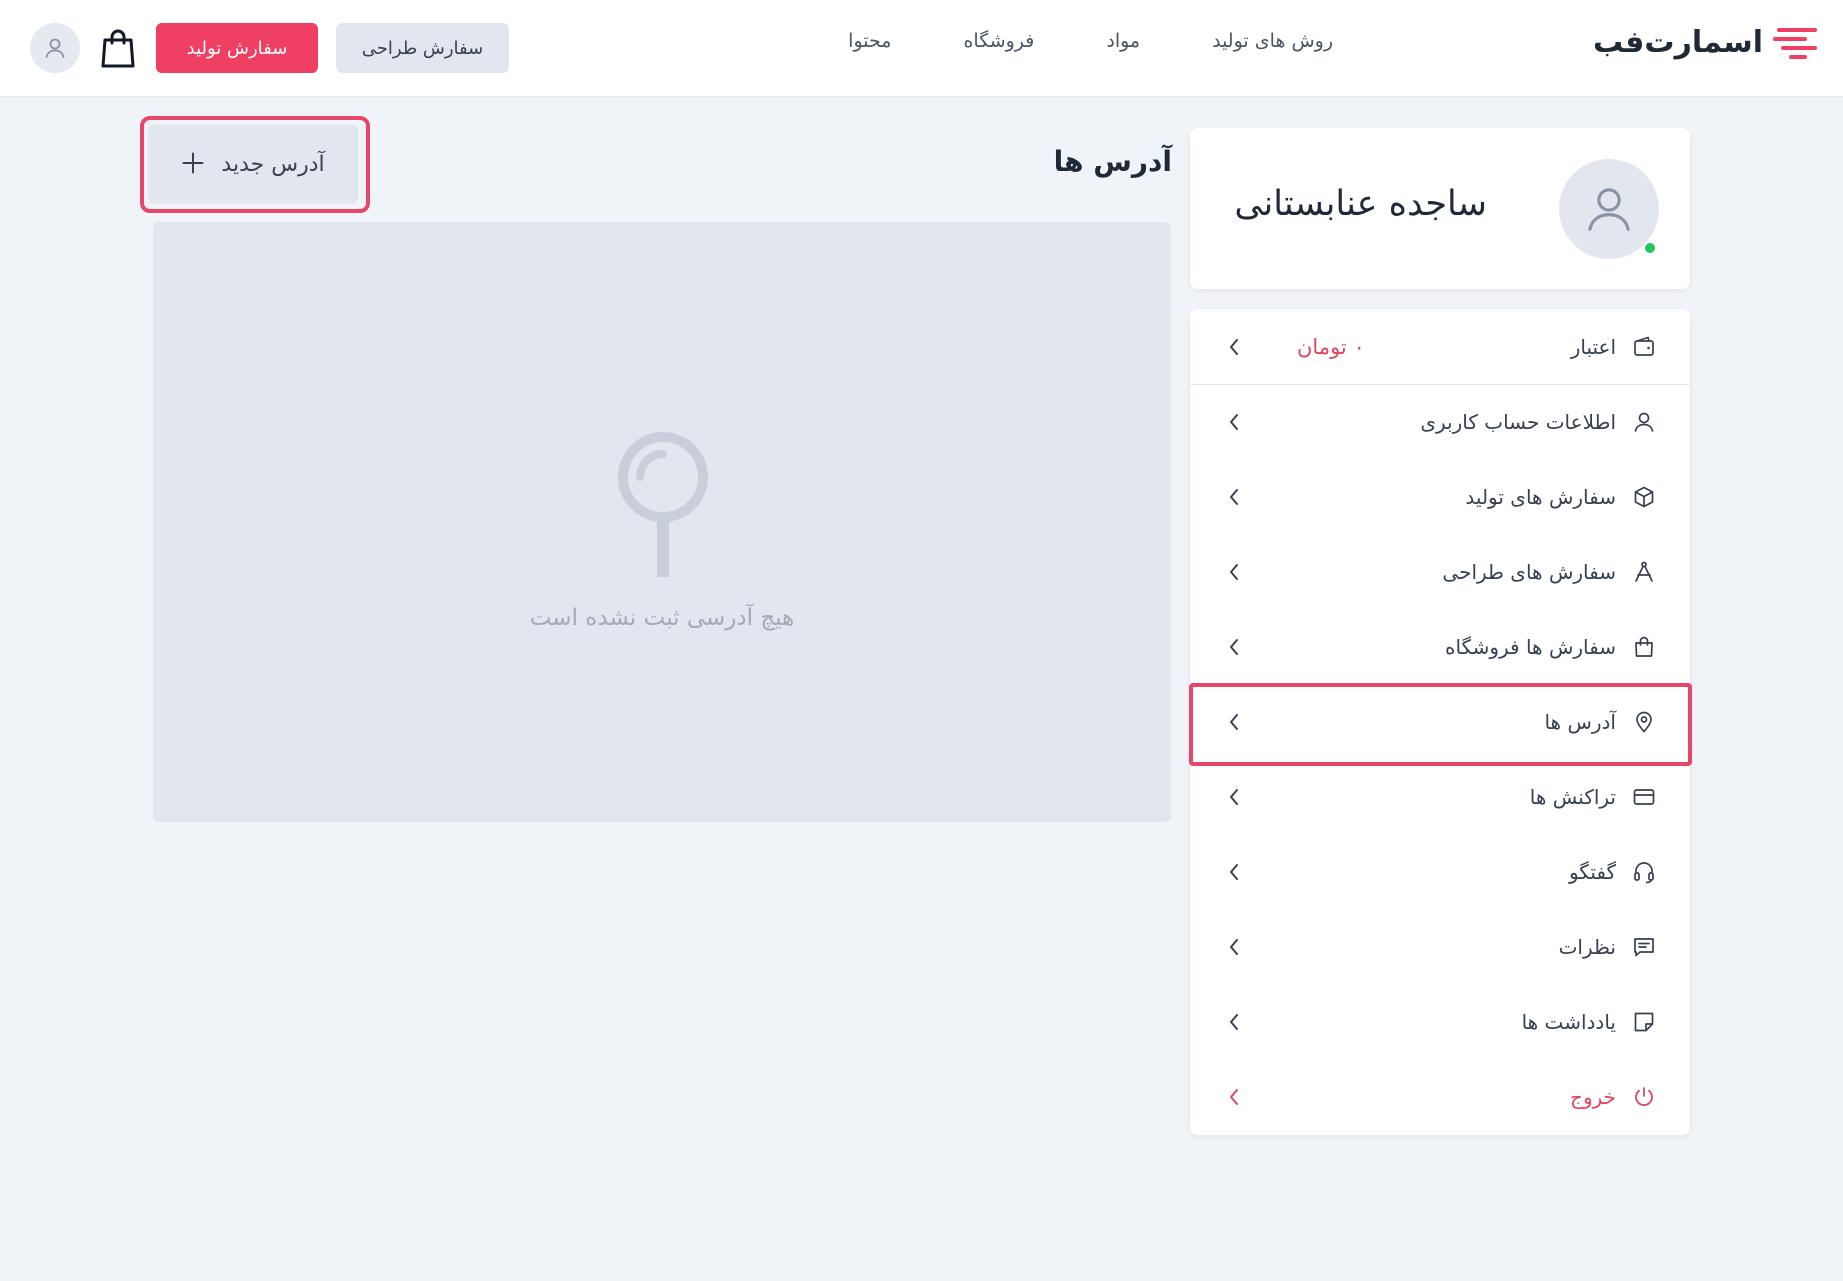 The width and height of the screenshot is (1843, 1281). I want to click on credit-balance: ۰ تومان, so click(1331, 346).